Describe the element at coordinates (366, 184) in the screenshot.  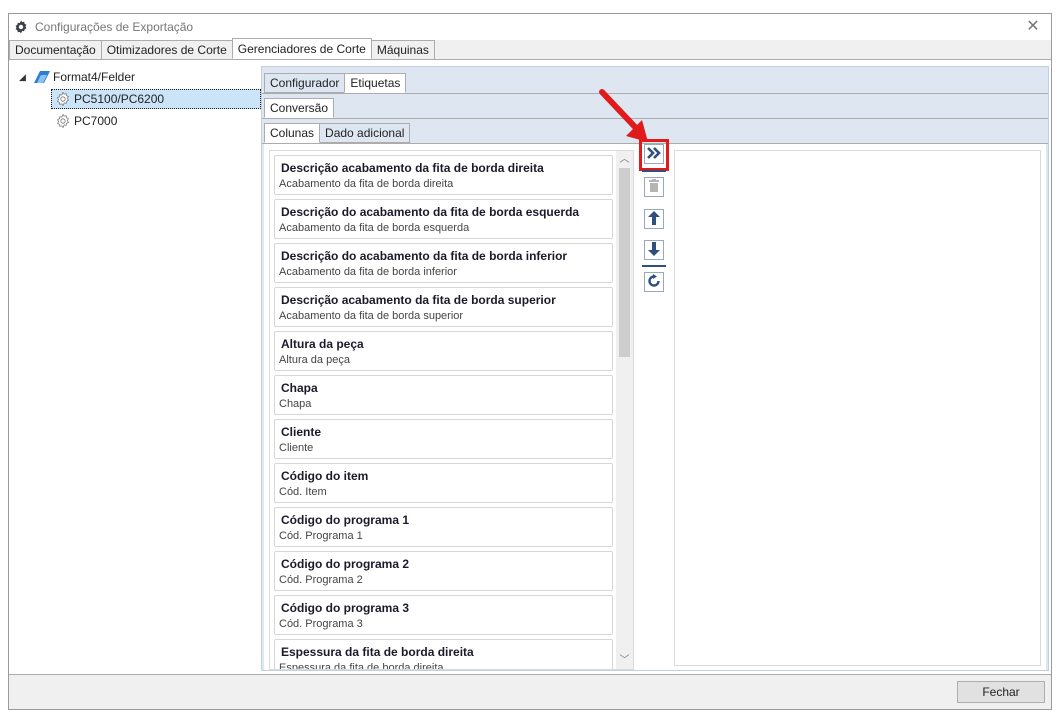
I see `item-subtitle: Acabamento da fita de borda direita` at that location.